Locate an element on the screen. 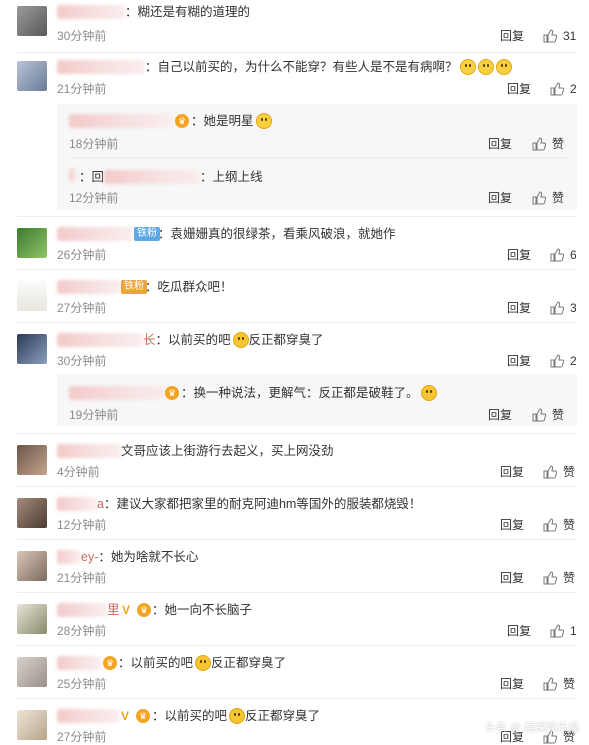 The width and height of the screenshot is (589, 745). vip-badge-icon: ♛ is located at coordinates (182, 121).